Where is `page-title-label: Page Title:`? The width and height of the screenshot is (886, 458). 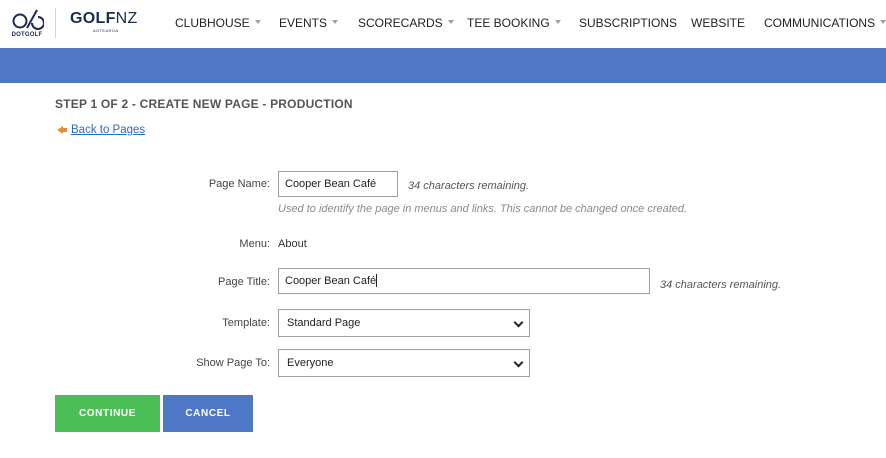
page-title-label: Page Title: is located at coordinates (244, 282).